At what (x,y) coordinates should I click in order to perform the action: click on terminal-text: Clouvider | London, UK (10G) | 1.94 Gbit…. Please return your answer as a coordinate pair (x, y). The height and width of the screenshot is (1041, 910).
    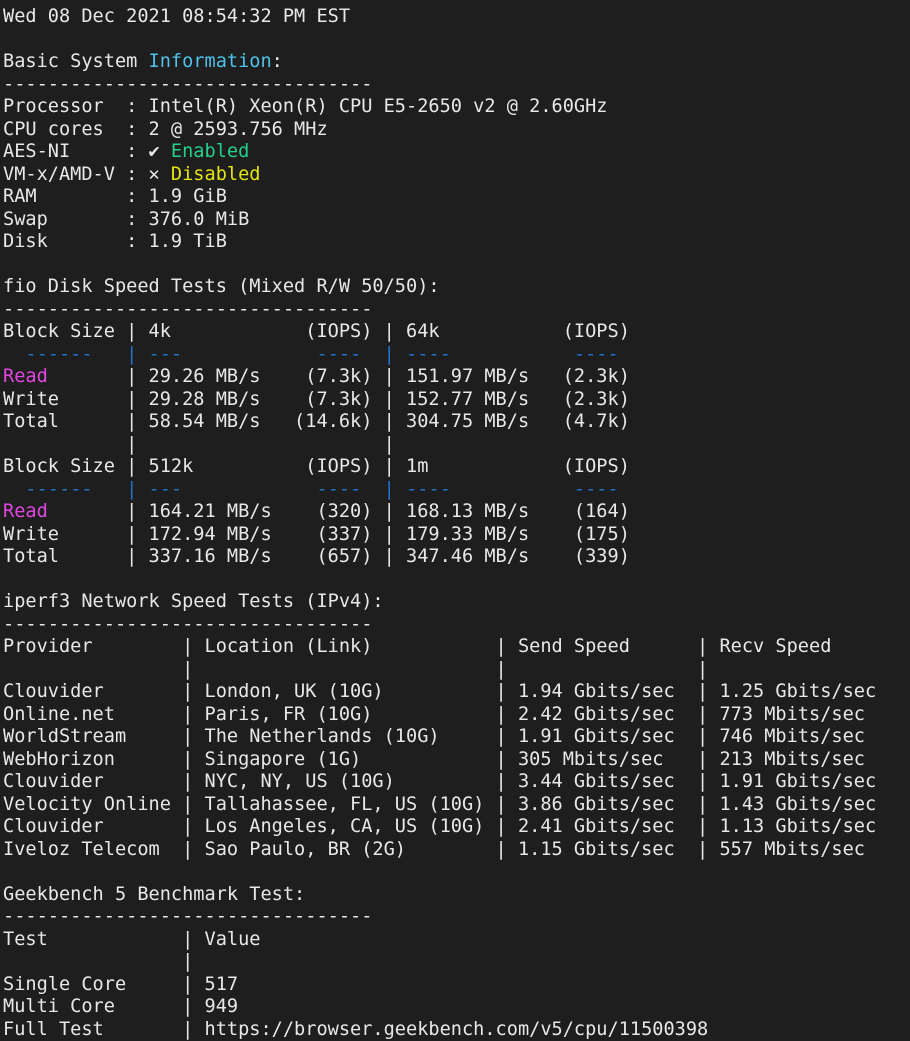
    Looking at the image, I should click on (439, 691).